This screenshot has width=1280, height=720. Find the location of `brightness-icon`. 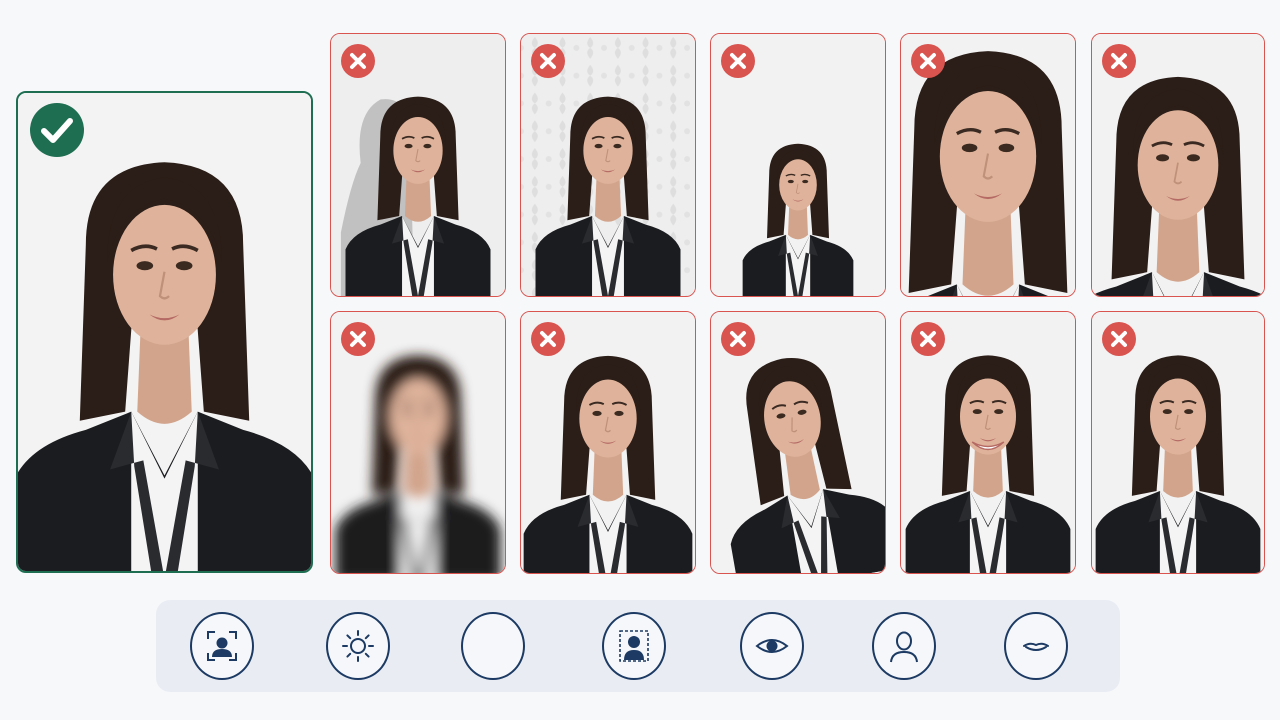

brightness-icon is located at coordinates (358, 646).